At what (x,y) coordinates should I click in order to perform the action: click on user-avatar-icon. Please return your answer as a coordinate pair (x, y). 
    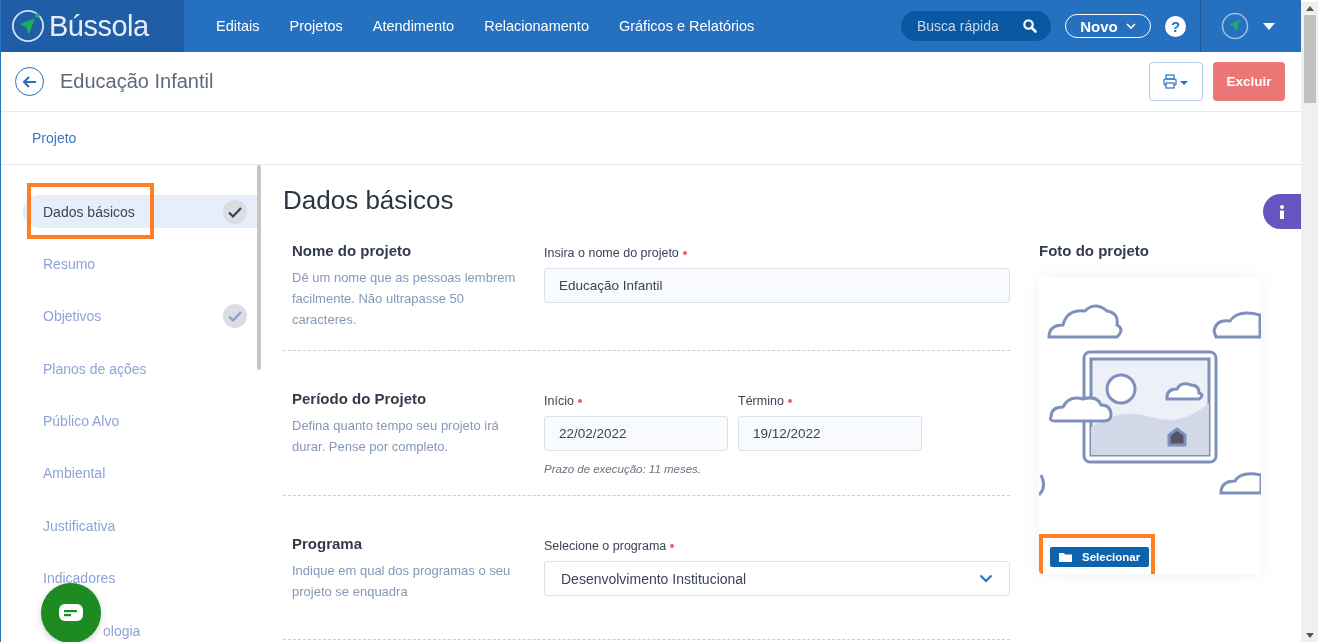
    Looking at the image, I should click on (1235, 26).